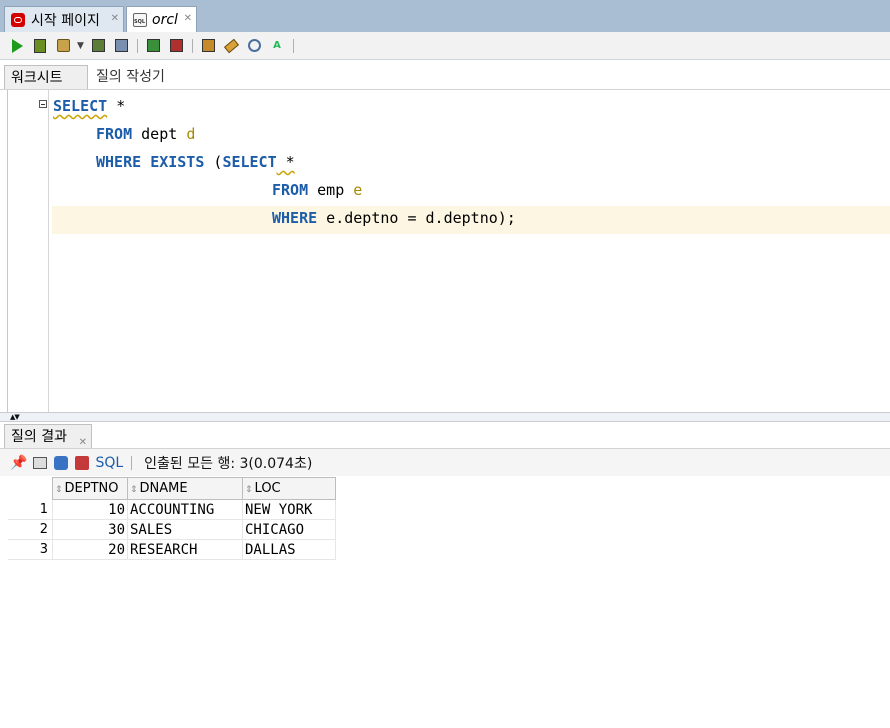  Describe the element at coordinates (165, 19) in the screenshot. I see `tab-orcl-label: orcl` at that location.